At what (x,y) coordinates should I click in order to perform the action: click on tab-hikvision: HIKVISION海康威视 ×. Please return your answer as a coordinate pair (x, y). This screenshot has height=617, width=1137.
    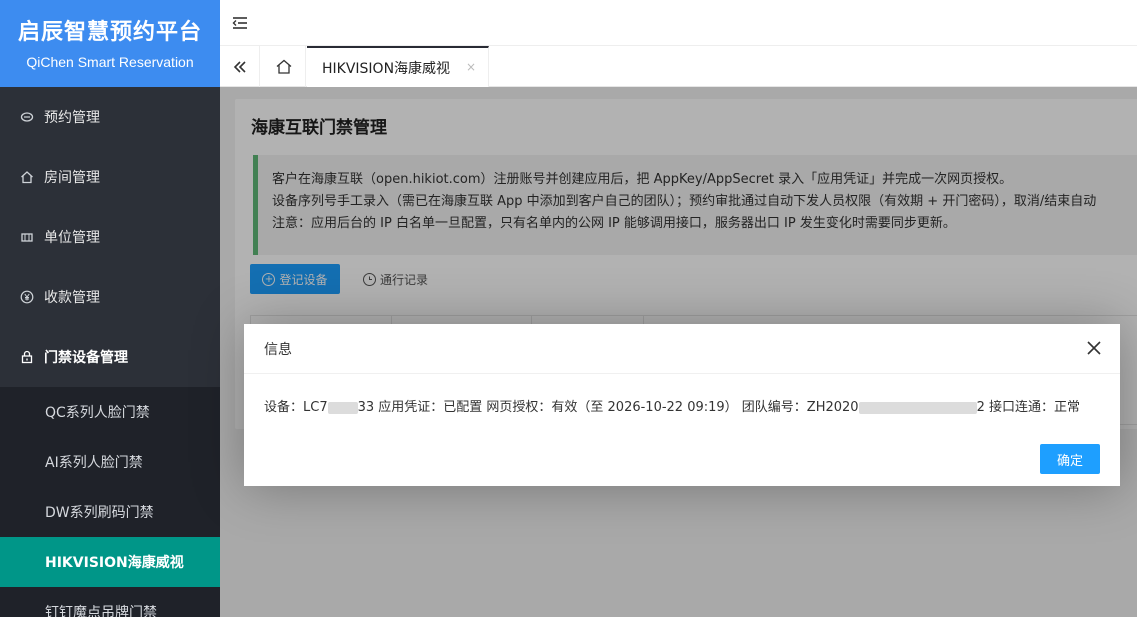
    Looking at the image, I should click on (398, 66).